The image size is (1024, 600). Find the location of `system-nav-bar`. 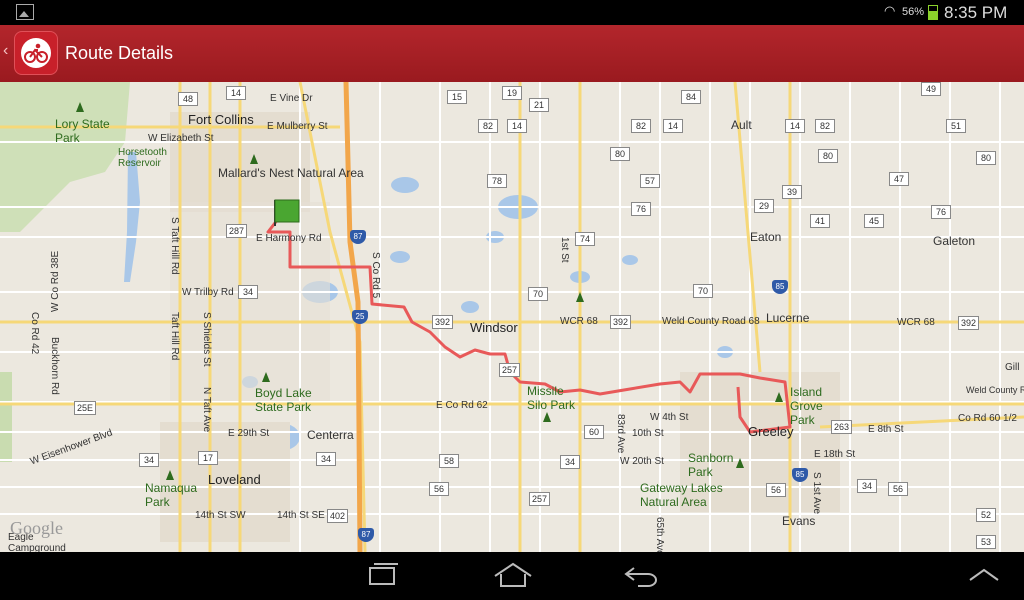

system-nav-bar is located at coordinates (512, 576).